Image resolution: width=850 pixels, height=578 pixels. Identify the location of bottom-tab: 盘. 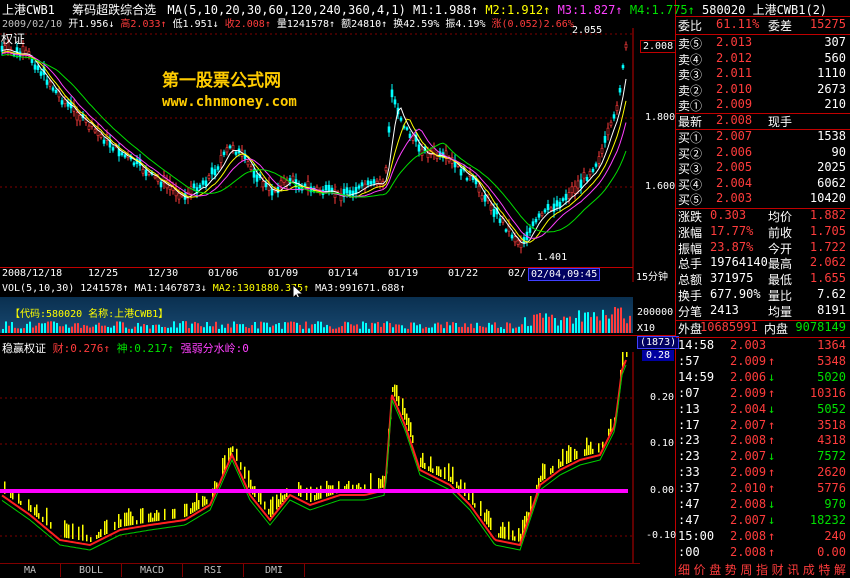
(715, 569).